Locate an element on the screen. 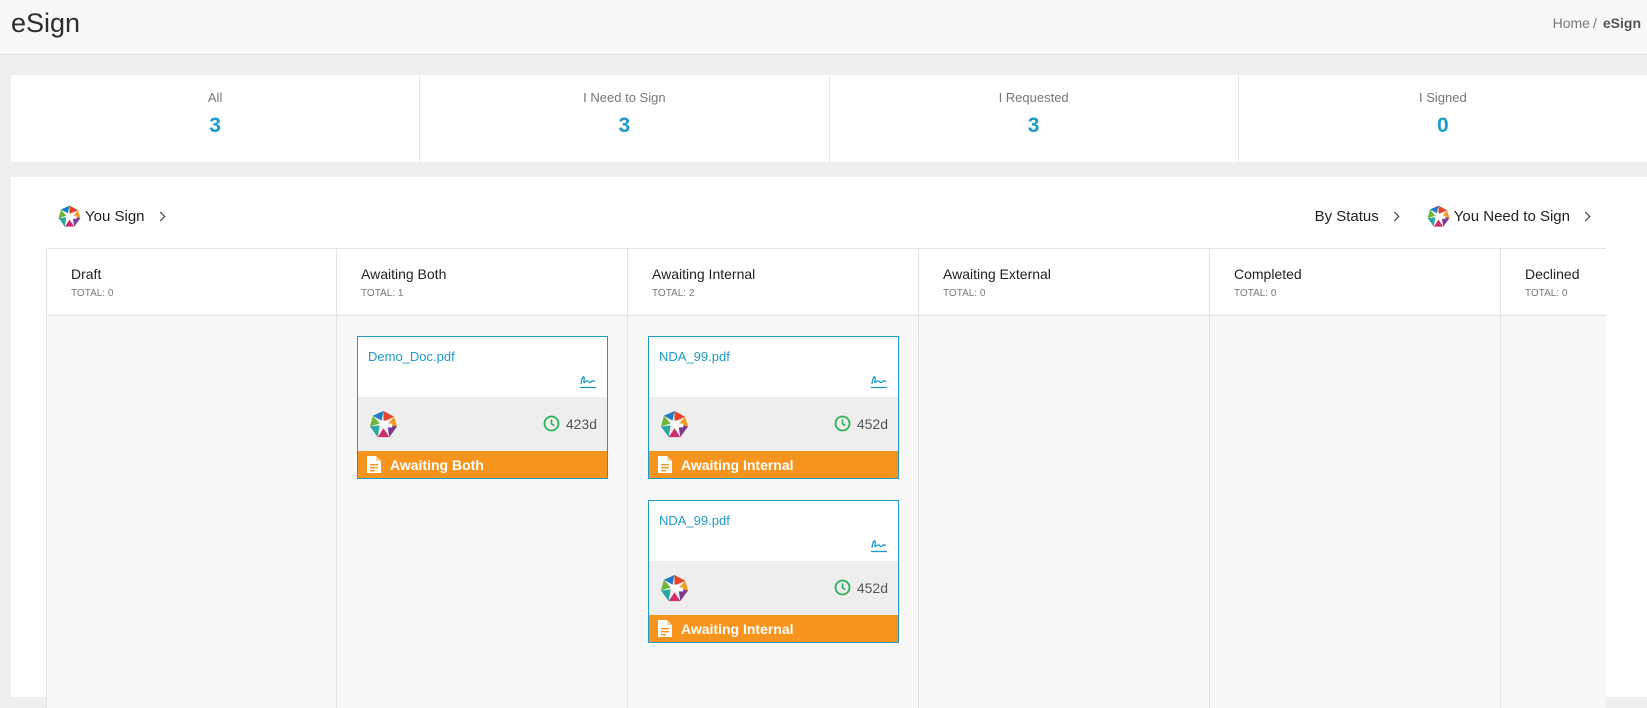  document-age: 423d is located at coordinates (570, 423).